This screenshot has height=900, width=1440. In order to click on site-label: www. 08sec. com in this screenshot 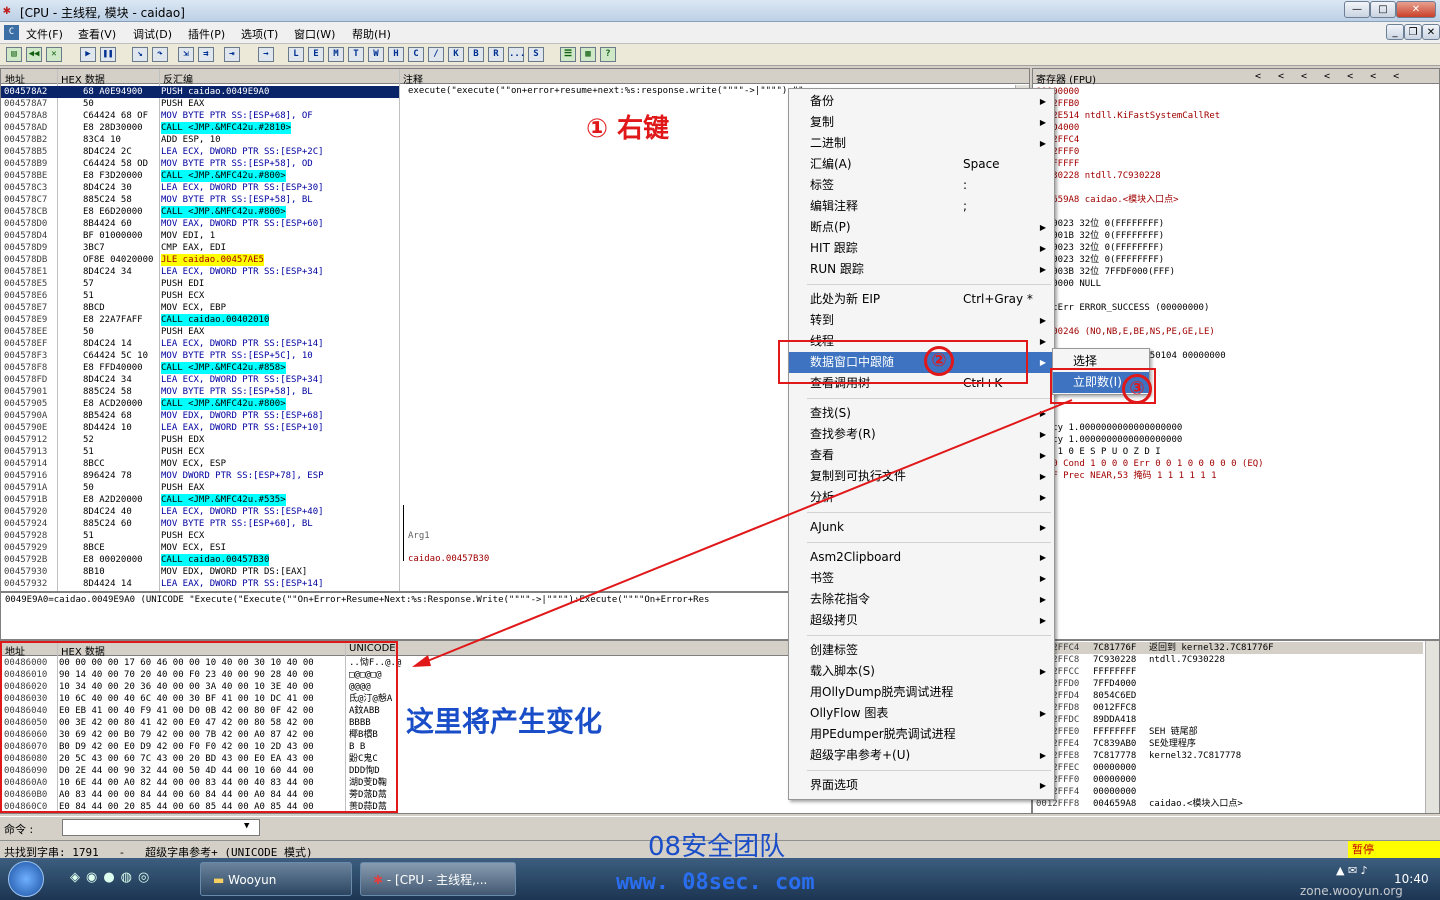, I will do `click(715, 882)`.